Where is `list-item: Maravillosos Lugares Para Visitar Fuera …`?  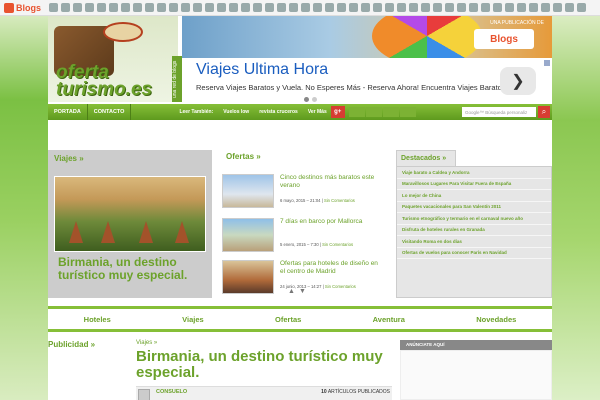
list-item: Maravillosos Lugares Para Visitar Fuera … is located at coordinates (474, 184).